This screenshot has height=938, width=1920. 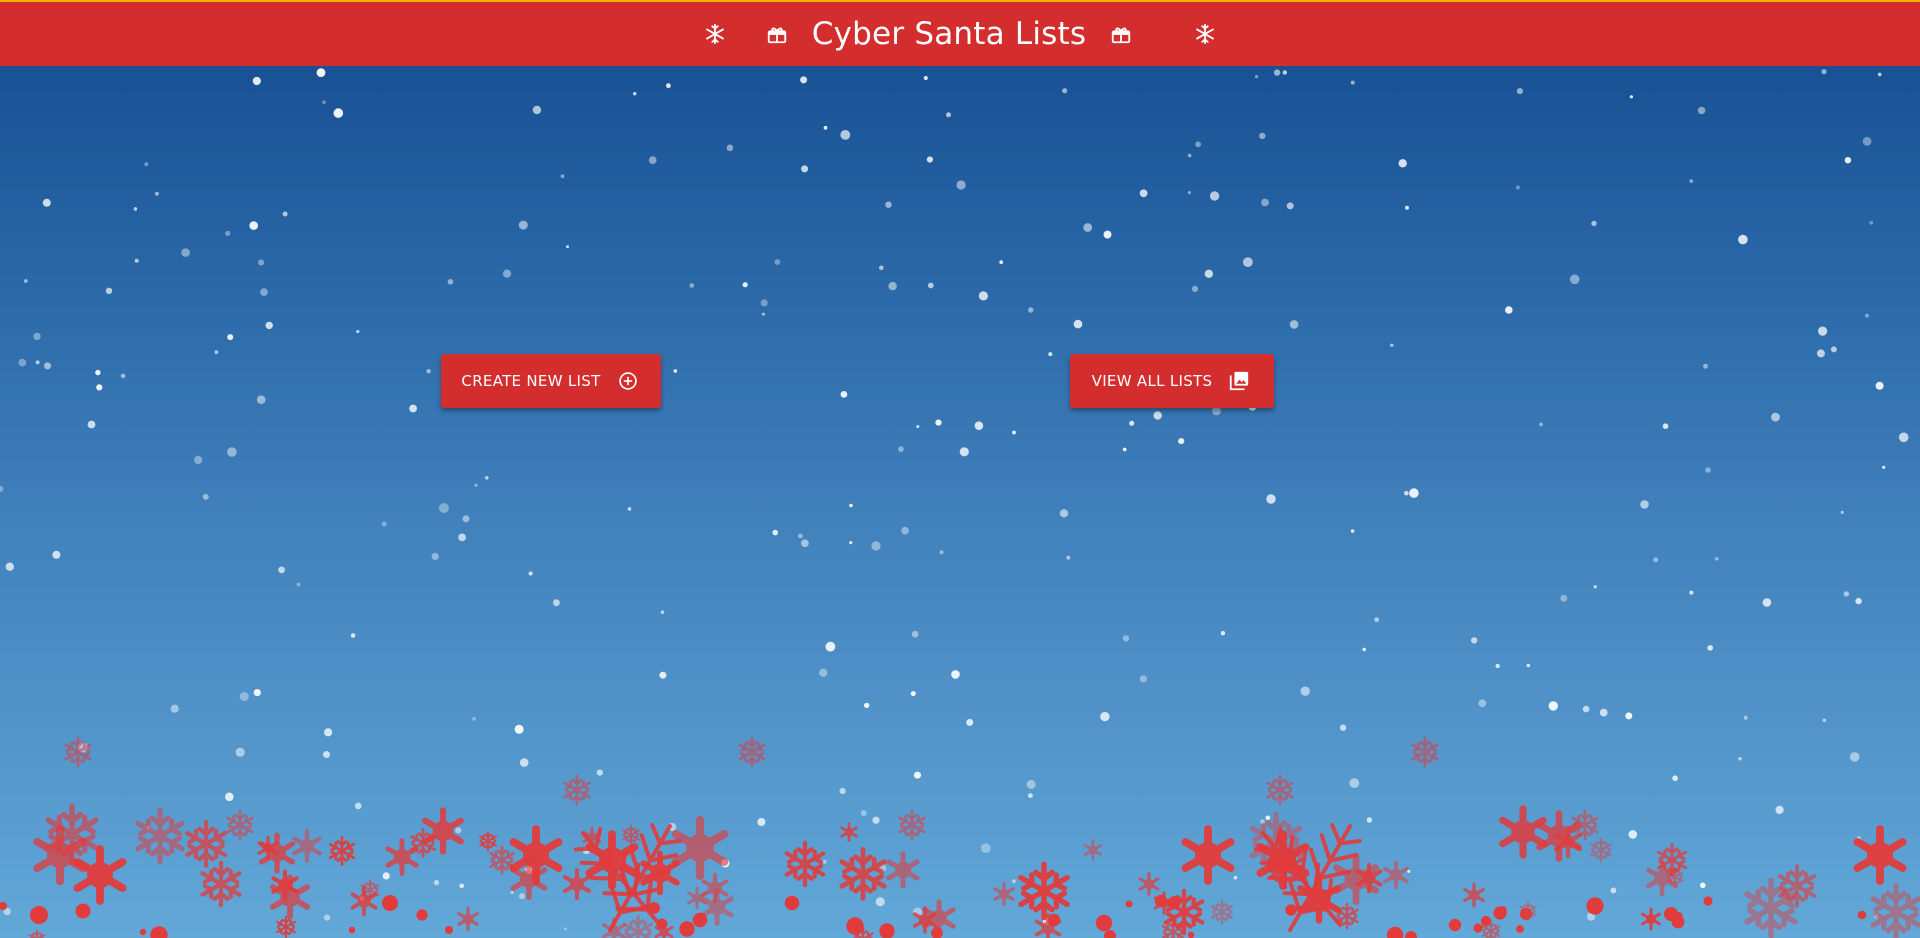 What do you see at coordinates (1239, 381) in the screenshot?
I see `photo-library-icon` at bounding box center [1239, 381].